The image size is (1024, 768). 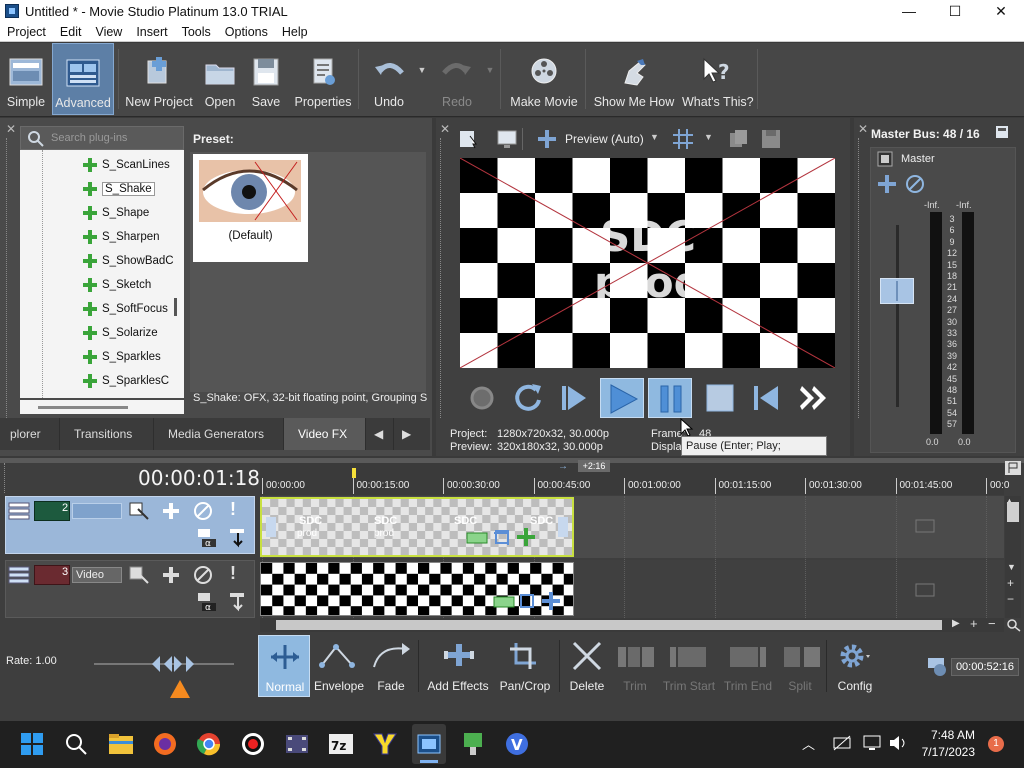 What do you see at coordinates (130, 589) in the screenshot?
I see `track-header-video-3: 3 Video ! α` at bounding box center [130, 589].